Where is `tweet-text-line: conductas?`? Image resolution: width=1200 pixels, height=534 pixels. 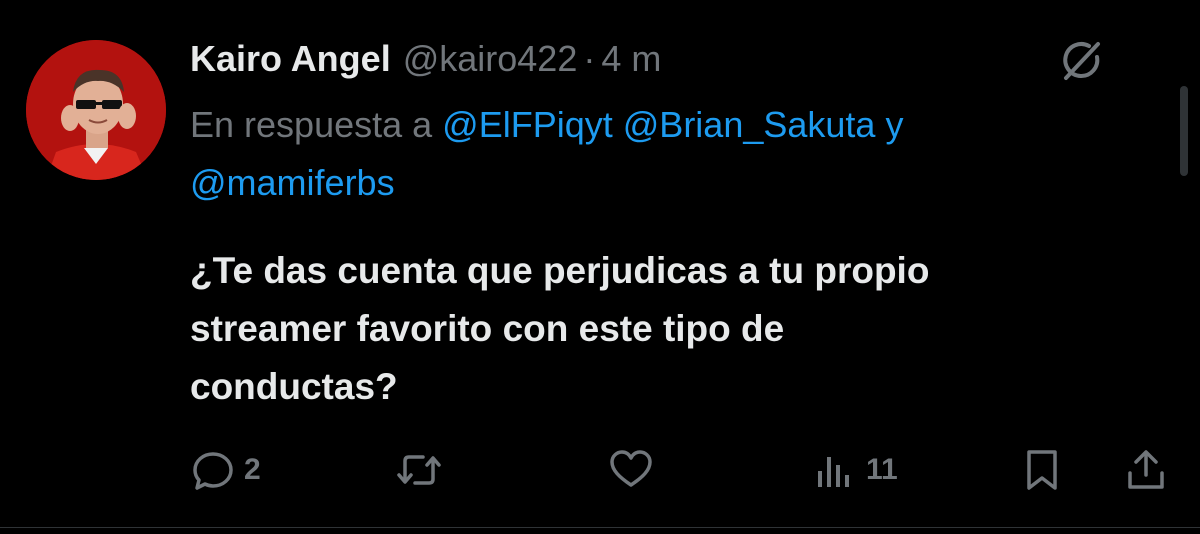
tweet-text-line: conductas? is located at coordinates (294, 386).